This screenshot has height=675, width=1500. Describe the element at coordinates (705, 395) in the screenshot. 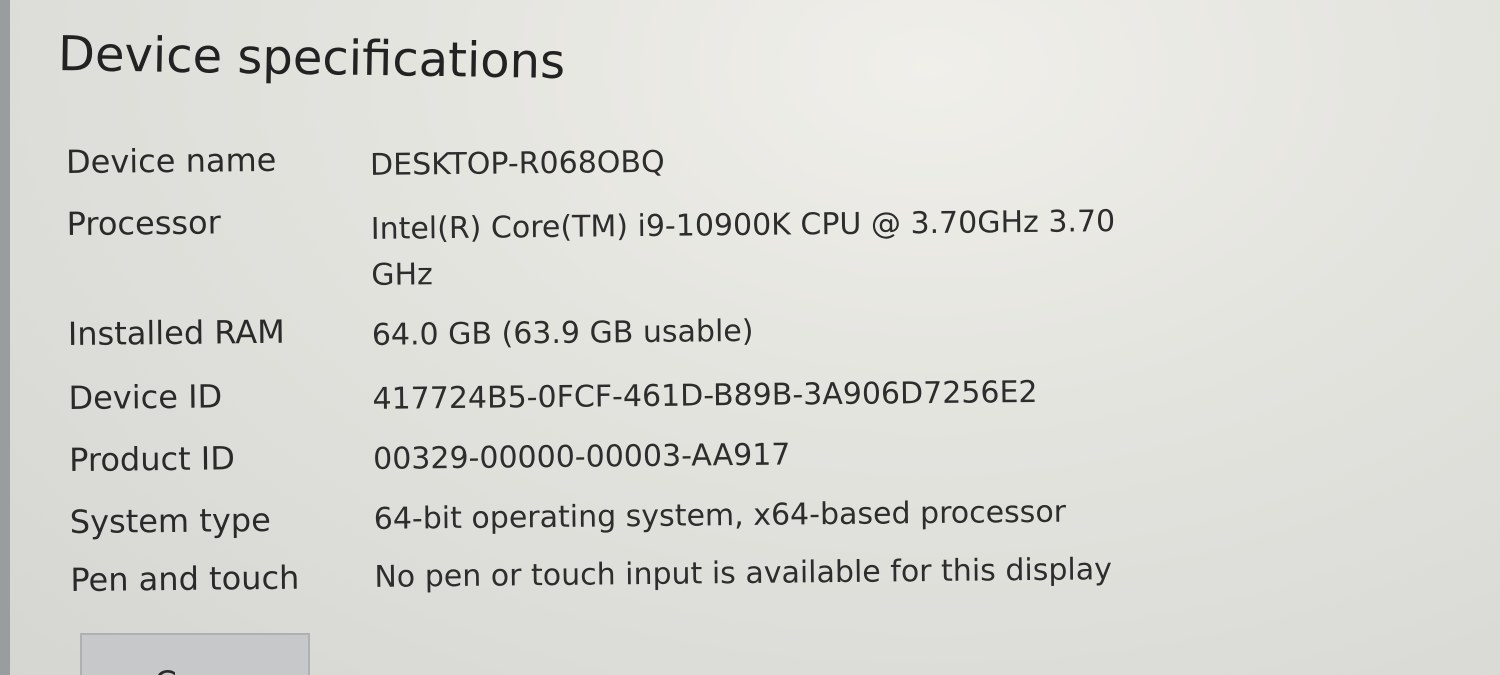

I see `spec-value: 417724B5-0FCF-461D-B89B-3A906D7256E2` at that location.